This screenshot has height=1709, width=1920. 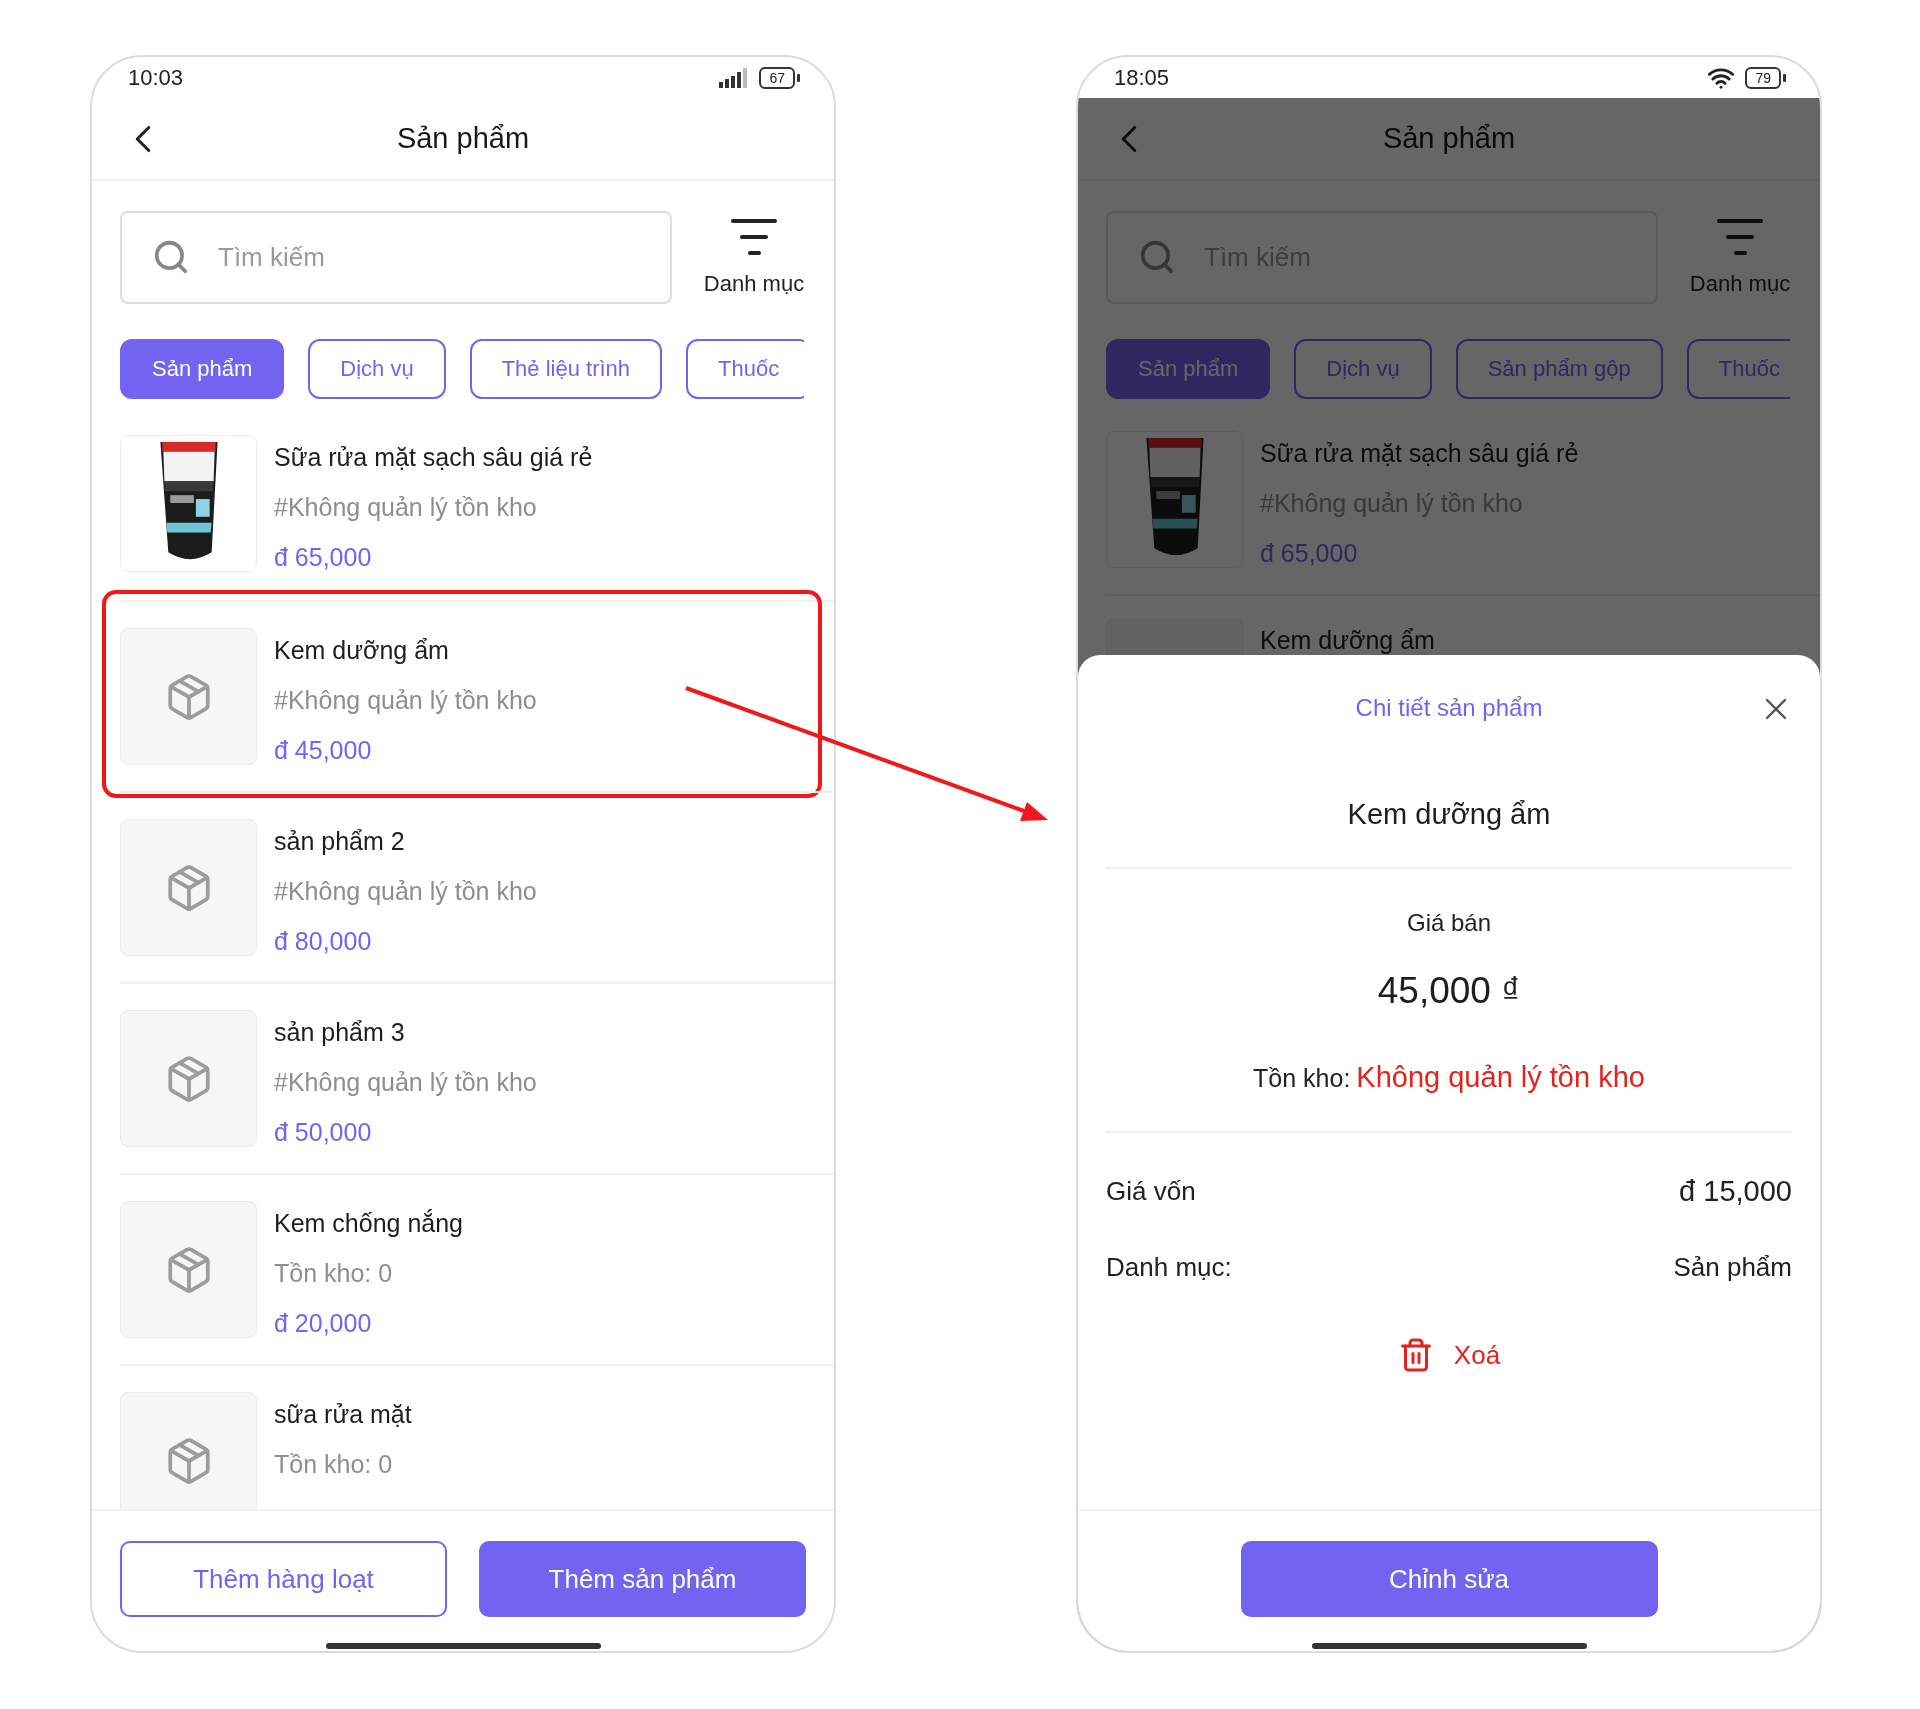 I want to click on battery-indicator: 79, so click(x=1765, y=77).